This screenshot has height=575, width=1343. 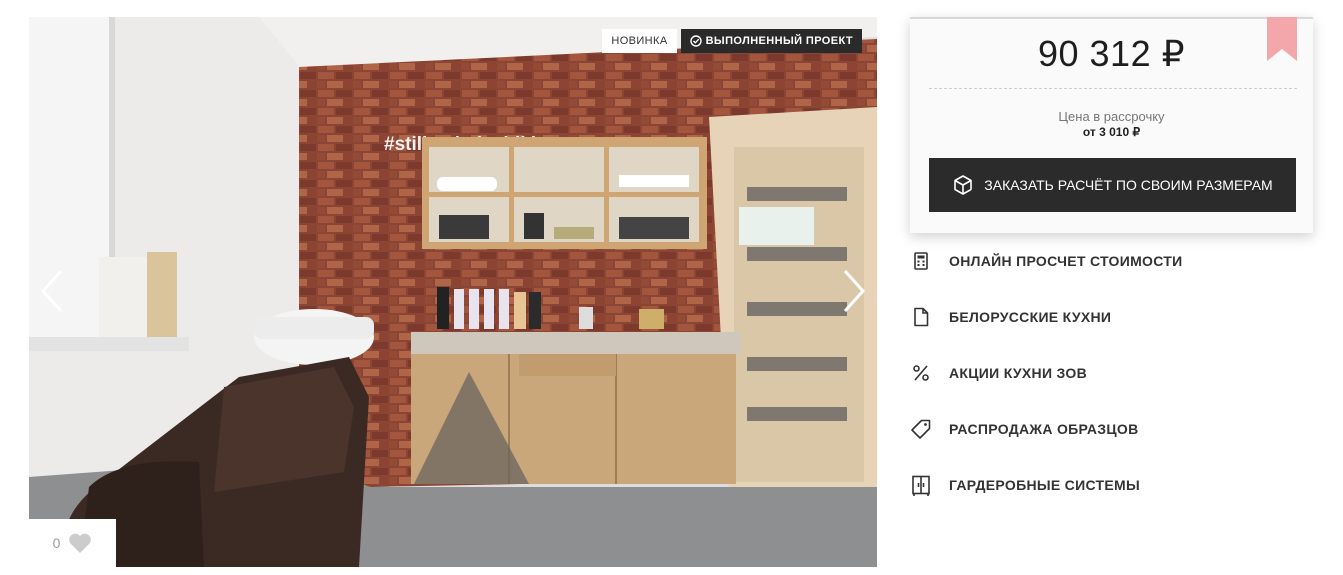 What do you see at coordinates (1018, 373) in the screenshot?
I see `link-label: АКЦИИ КУХНИ ЗОВ` at bounding box center [1018, 373].